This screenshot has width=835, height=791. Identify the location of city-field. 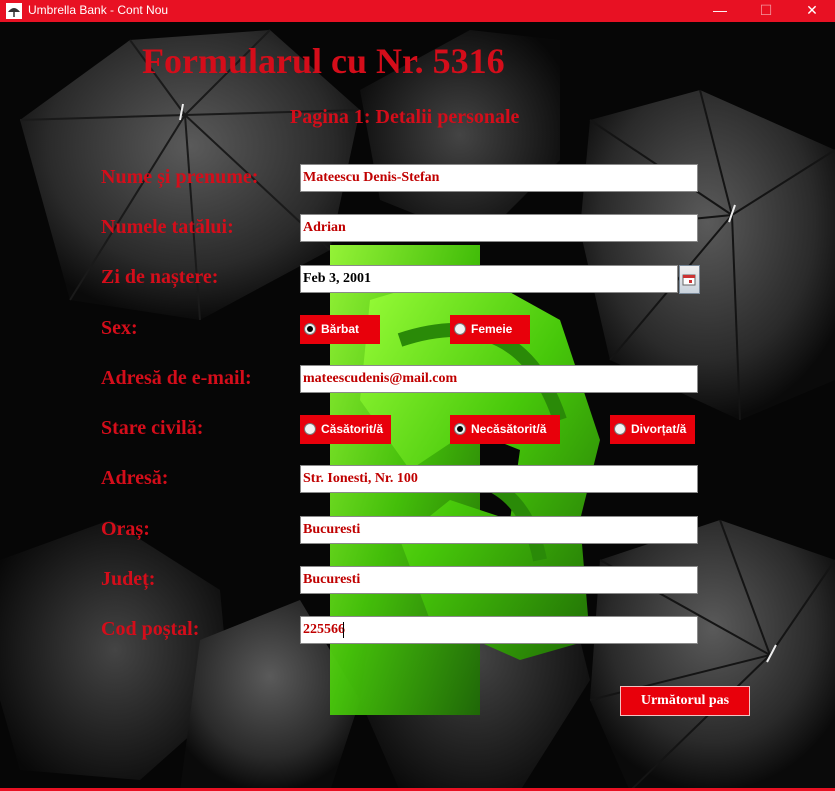
(499, 530).